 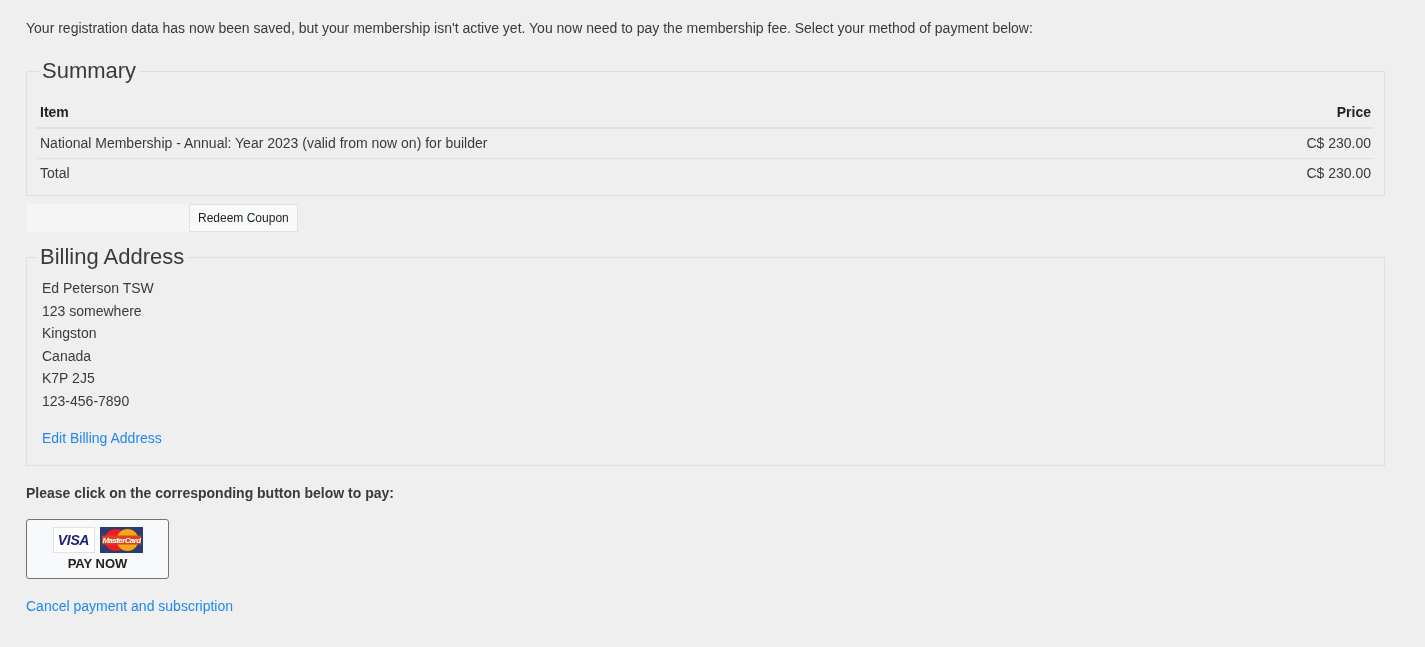 I want to click on address-line: Kingston, so click(x=69, y=333).